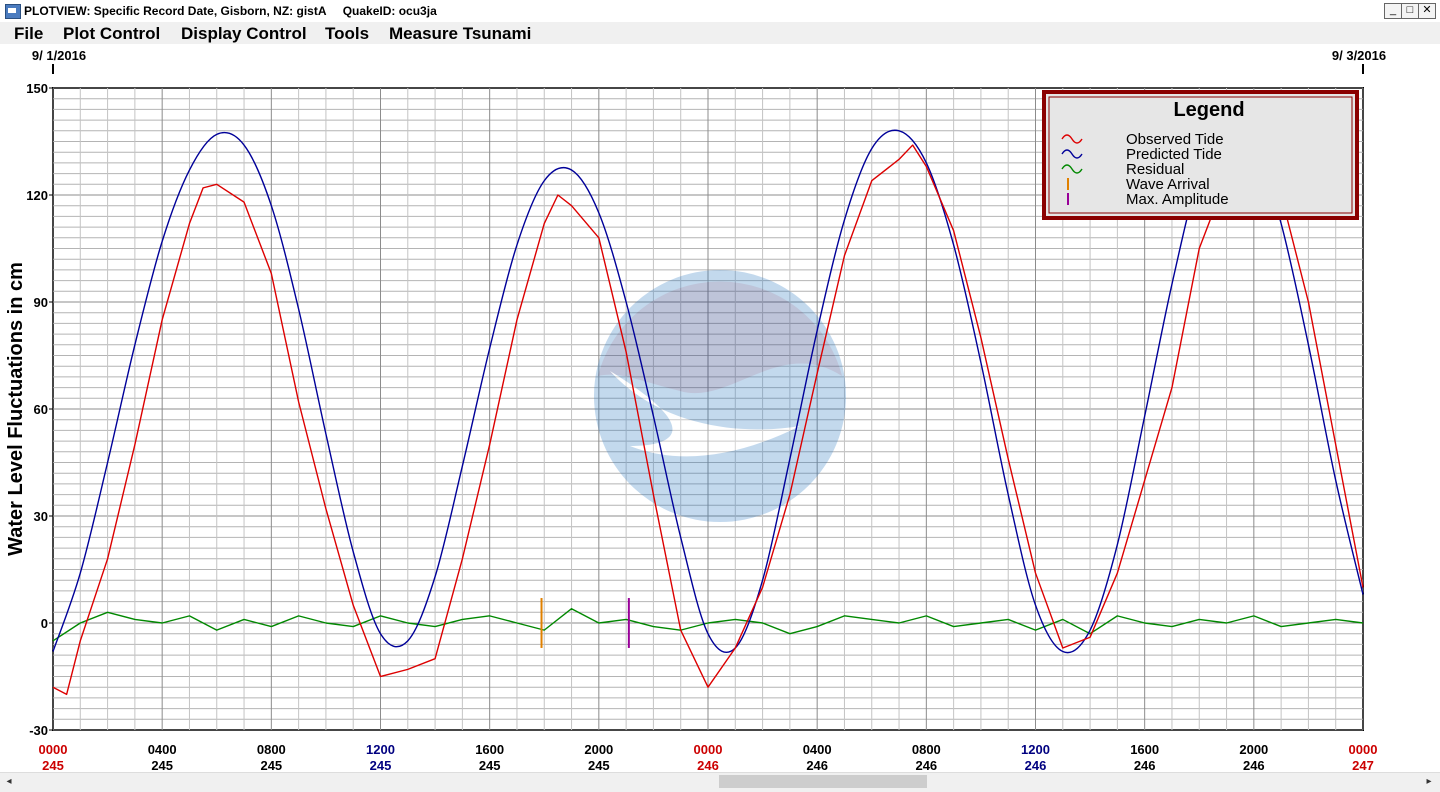  Describe the element at coordinates (1410, 11) in the screenshot. I see `maximize-button: □` at that location.